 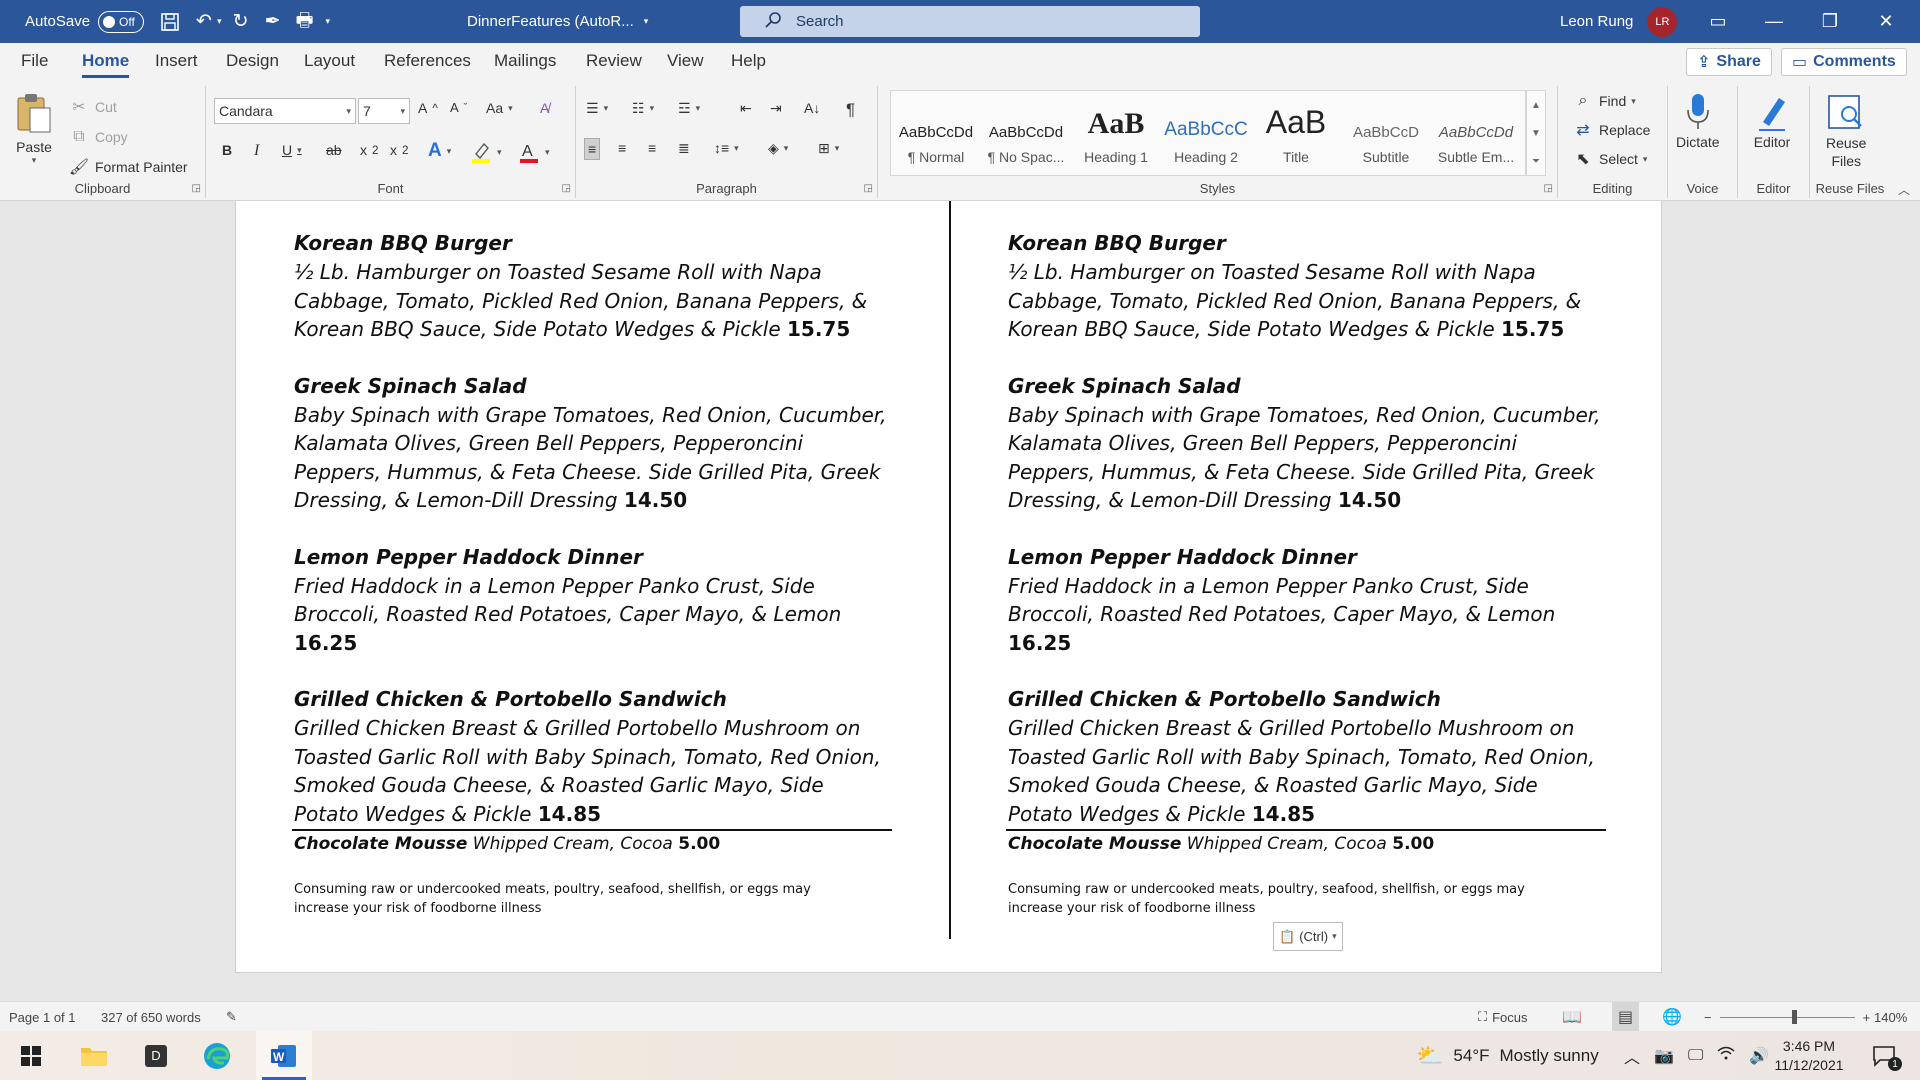 What do you see at coordinates (1698, 120) in the screenshot?
I see `dictate-button: Dictate` at bounding box center [1698, 120].